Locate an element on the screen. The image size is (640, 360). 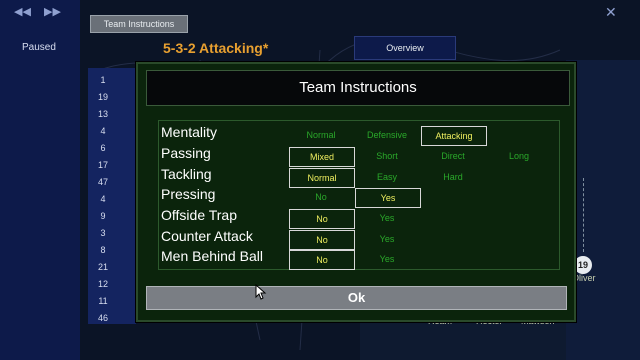
squad-number: 1 is located at coordinates (103, 80).